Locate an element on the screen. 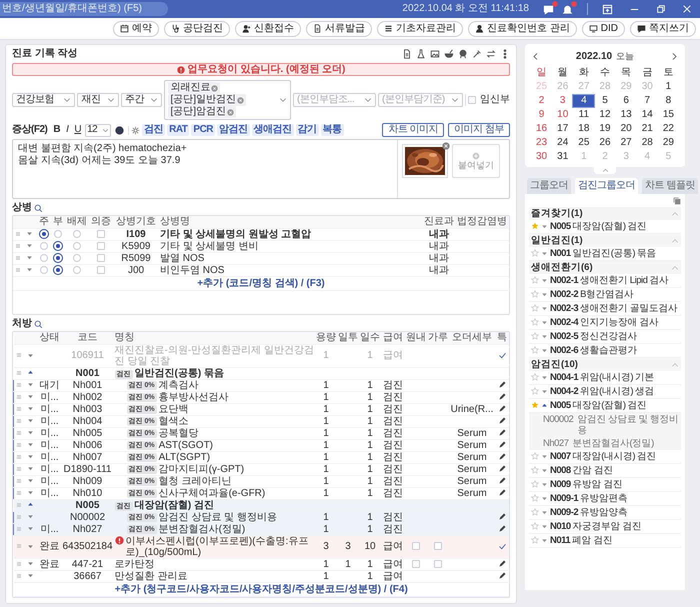 The image size is (700, 607). table-row: 36667 만성질환 관리료 1 1 급여 is located at coordinates (261, 576).